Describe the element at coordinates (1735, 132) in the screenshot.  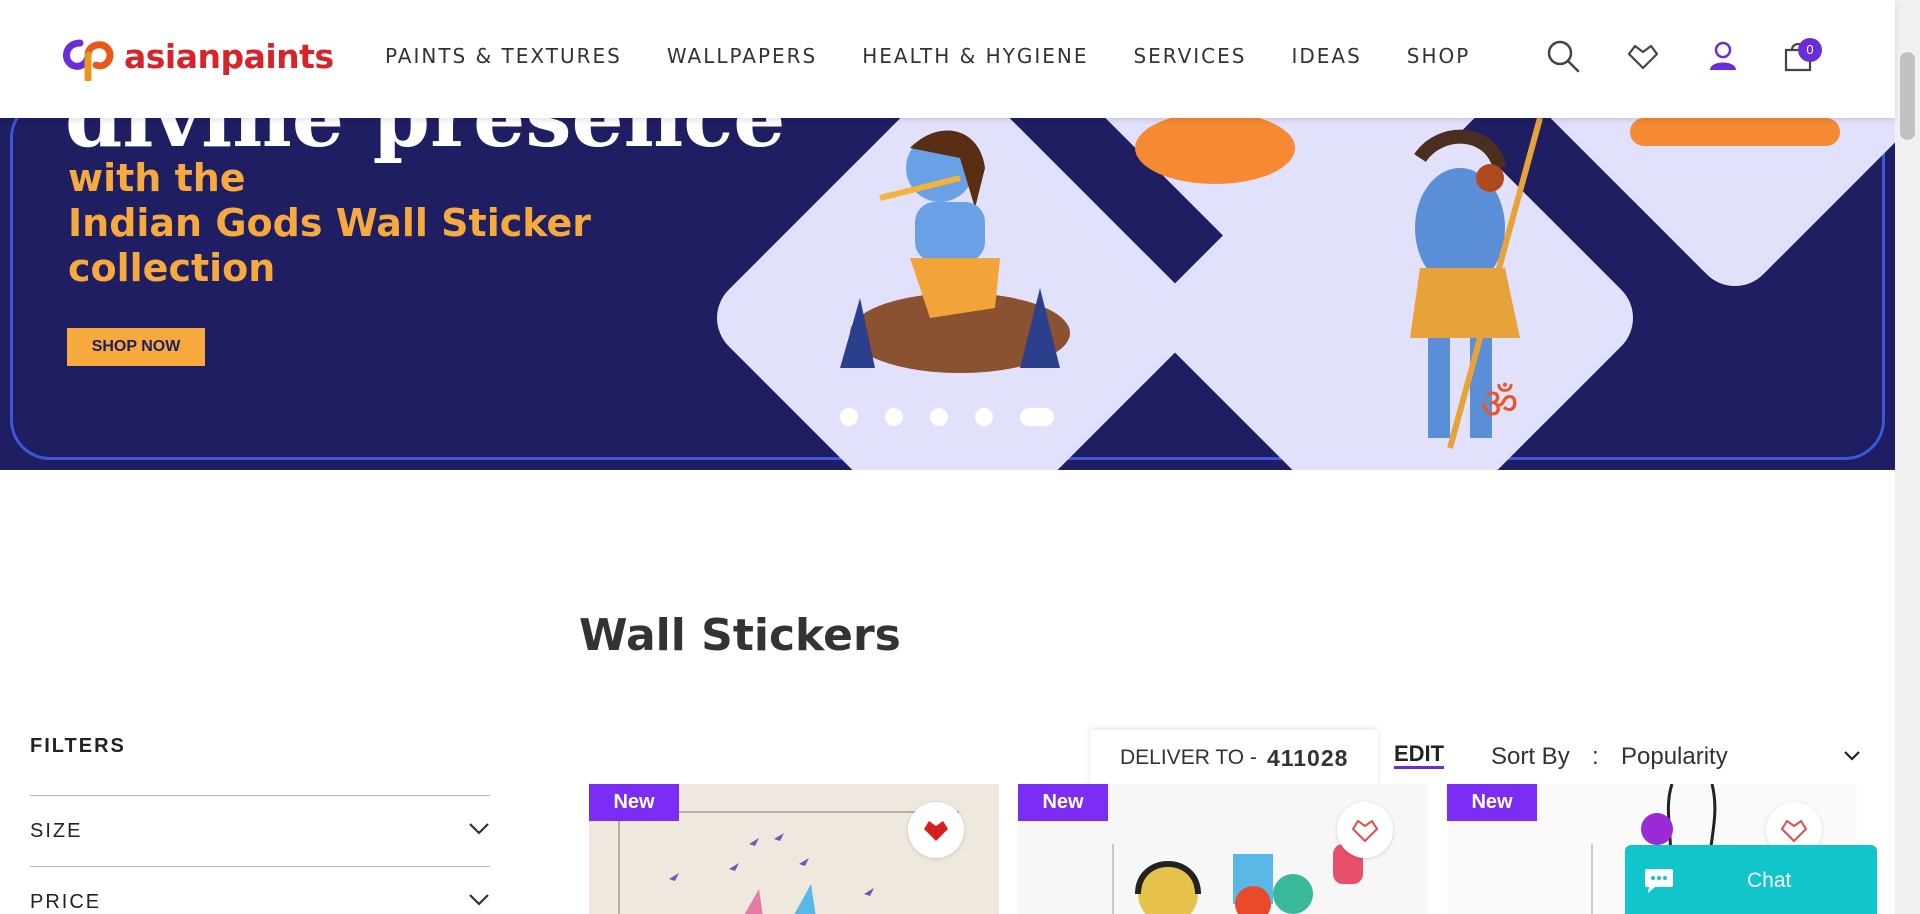
I see `figure-illustration-right` at that location.